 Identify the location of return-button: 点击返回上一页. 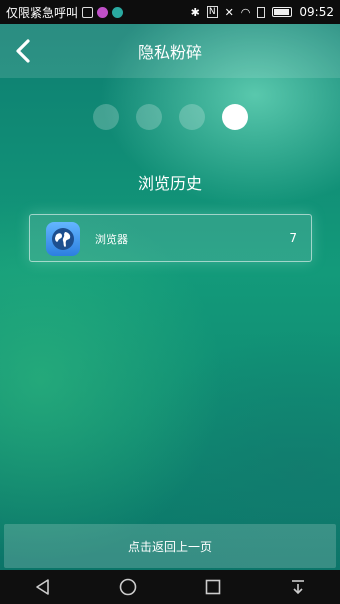
(170, 546).